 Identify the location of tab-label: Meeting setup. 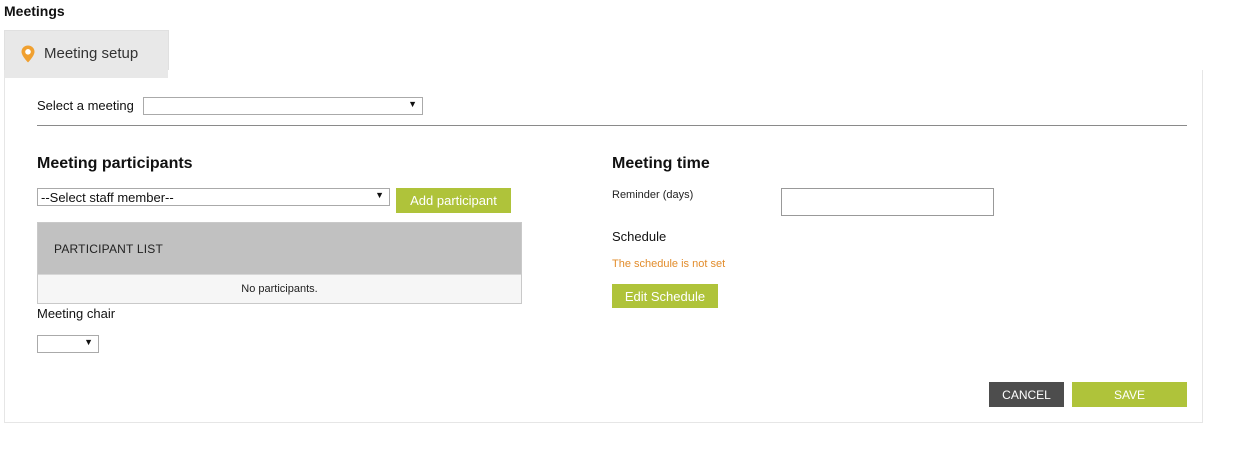
(91, 53).